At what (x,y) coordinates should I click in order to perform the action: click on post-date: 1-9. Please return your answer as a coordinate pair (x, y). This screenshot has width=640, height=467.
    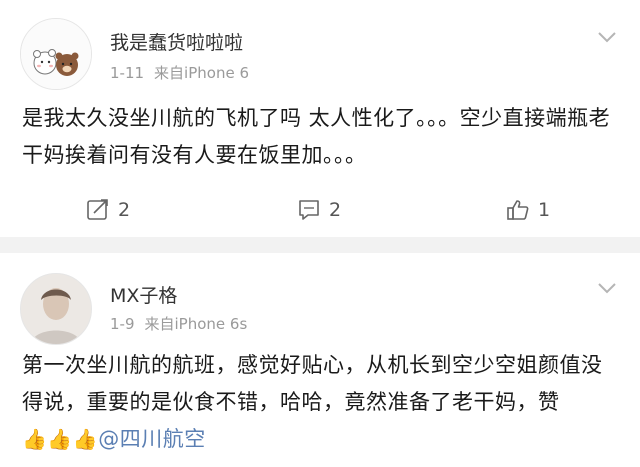
    Looking at the image, I should click on (122, 324).